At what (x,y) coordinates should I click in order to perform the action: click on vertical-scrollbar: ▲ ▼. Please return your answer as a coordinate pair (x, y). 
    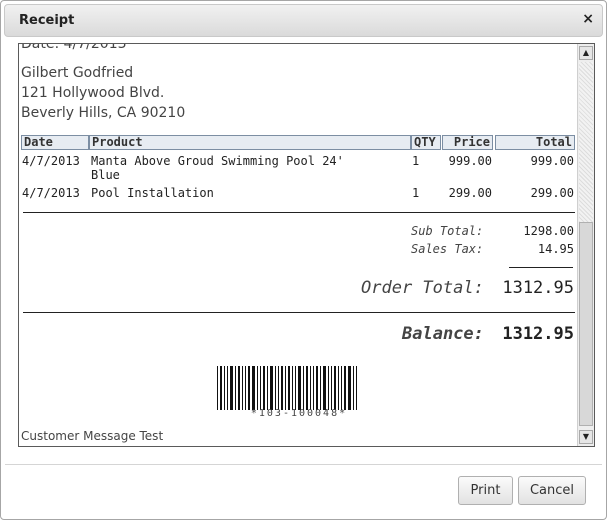
    Looking at the image, I should click on (585, 245).